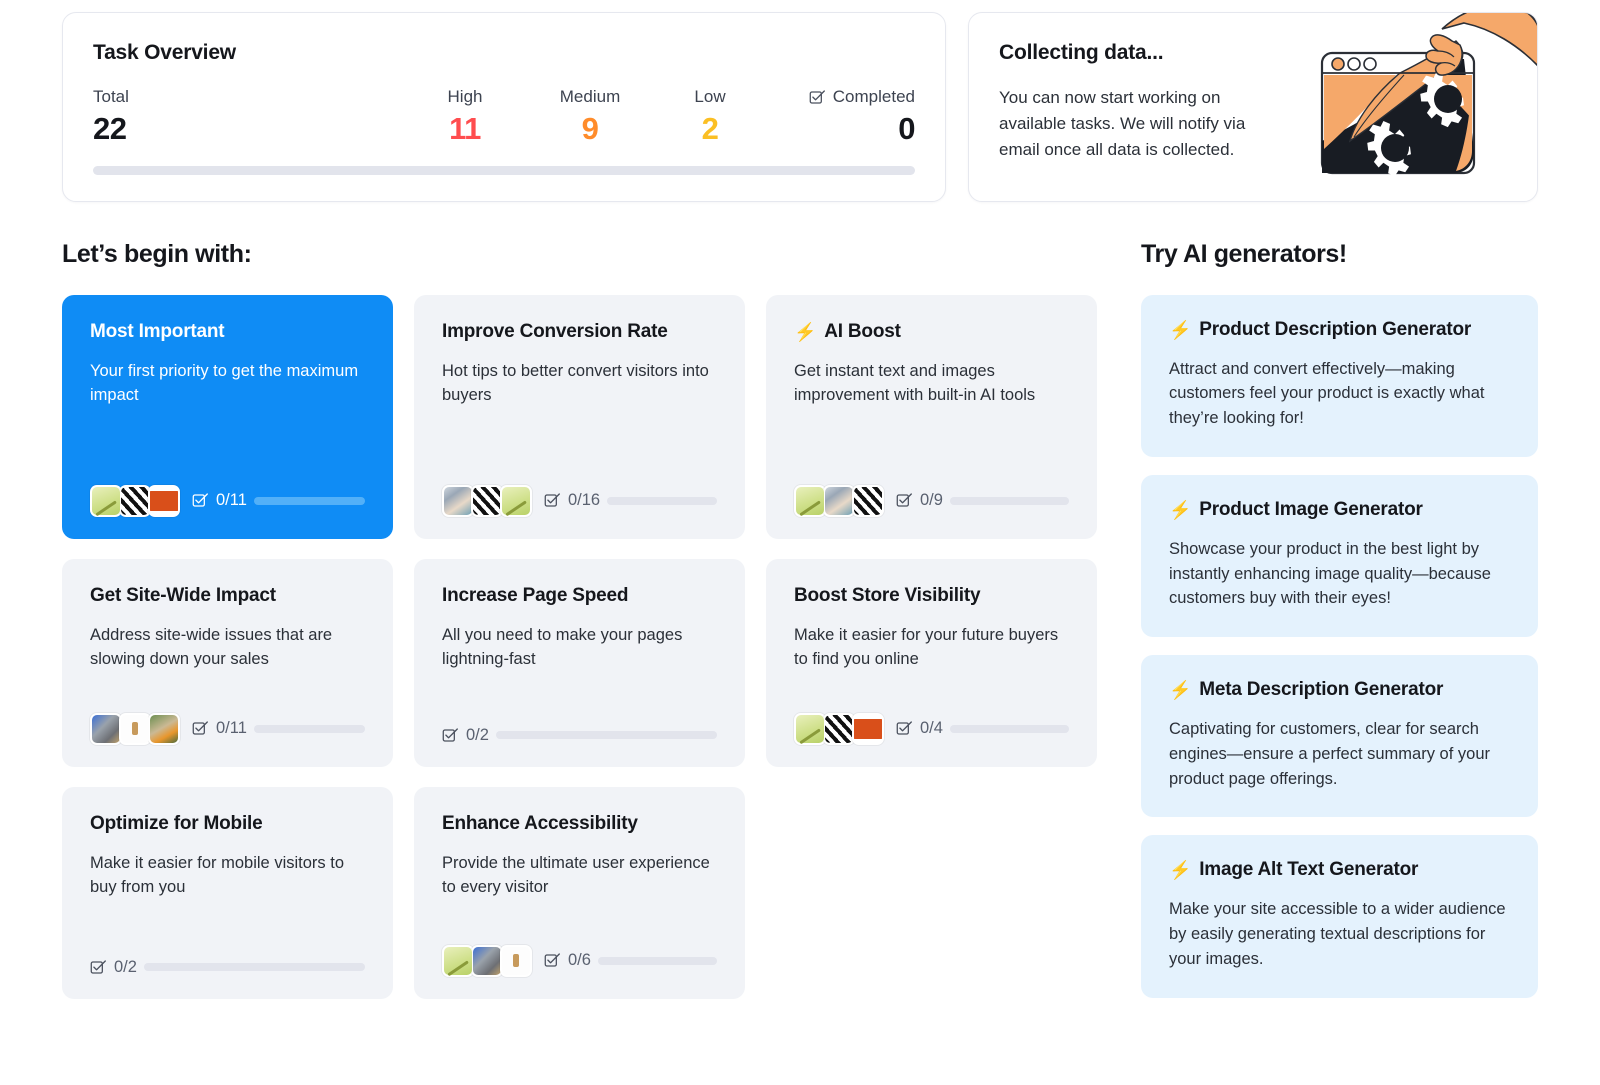 The width and height of the screenshot is (1600, 1085). I want to click on task-card-footer: 0/2, so click(227, 957).